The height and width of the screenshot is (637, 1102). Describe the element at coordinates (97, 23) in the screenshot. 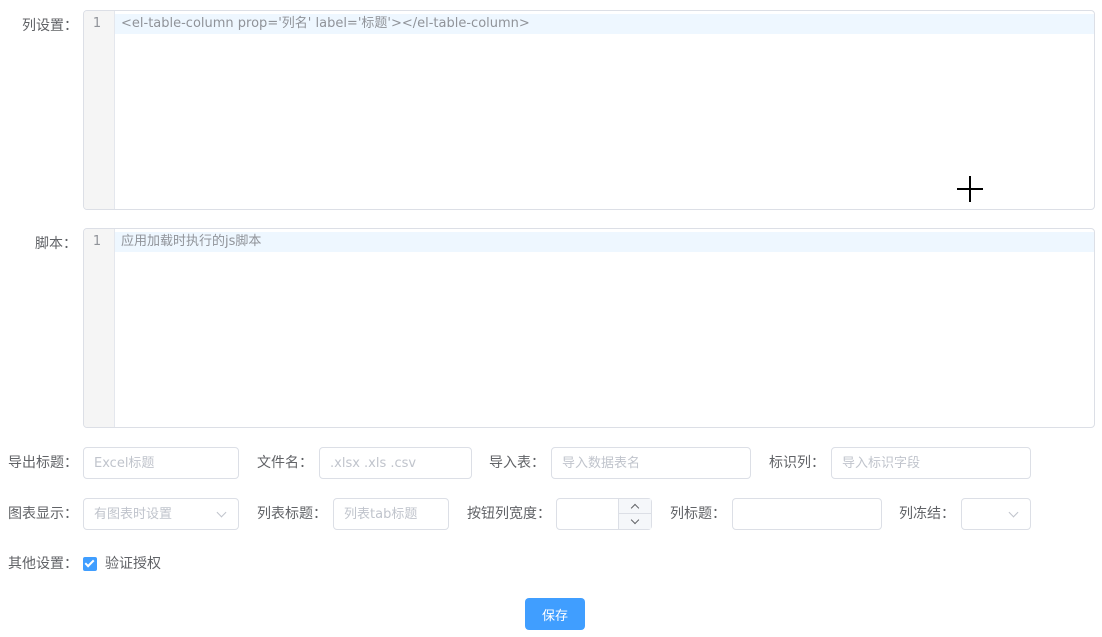

I see `columns-line-number: 1` at that location.